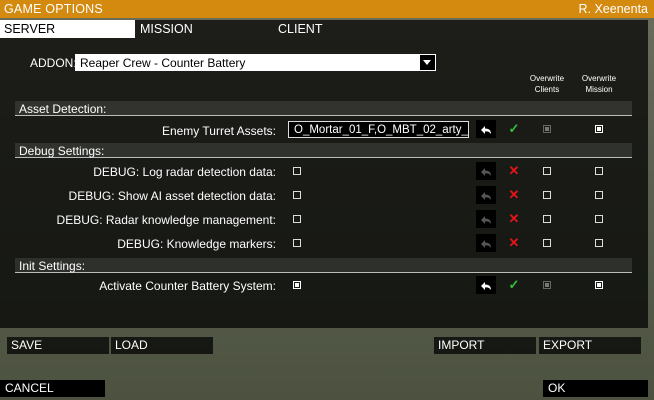 The image size is (654, 400). What do you see at coordinates (547, 89) in the screenshot?
I see `overwrite-clients-header-line2: Clients` at bounding box center [547, 89].